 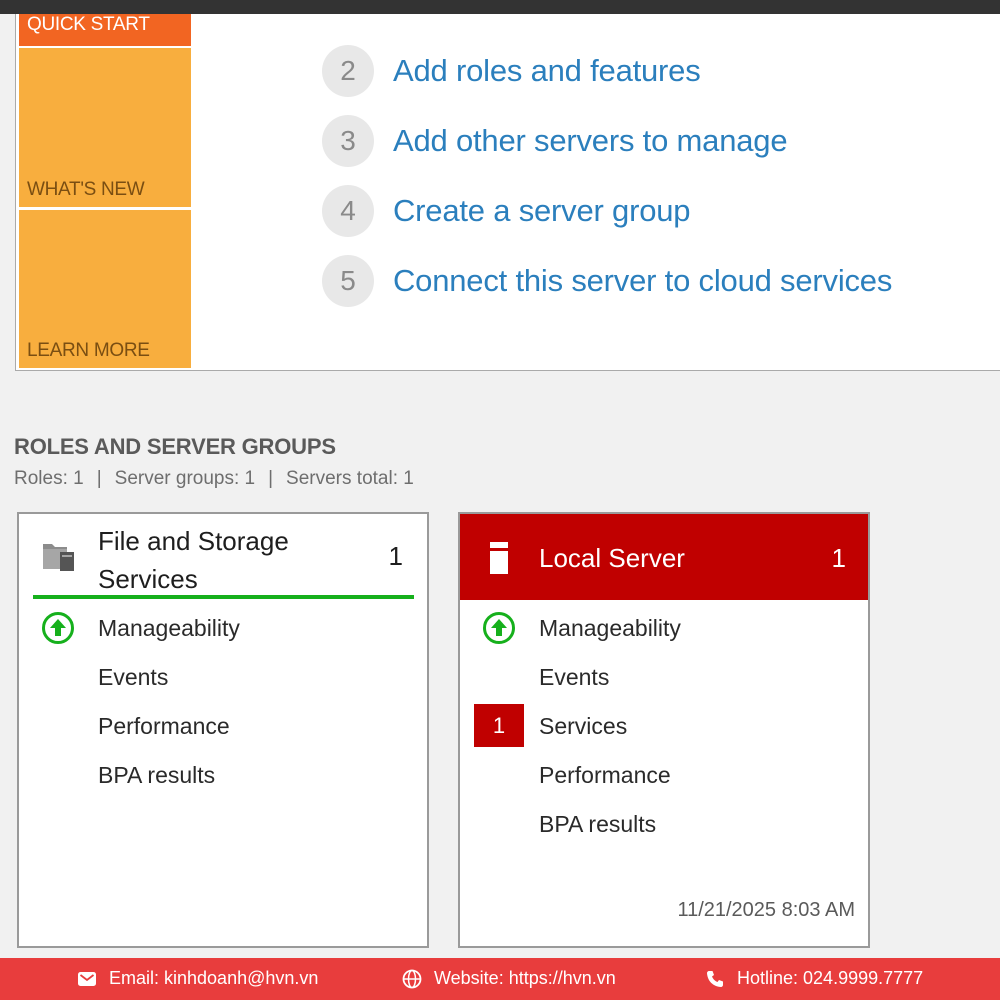 I want to click on window-top-bar, so click(x=500, y=7).